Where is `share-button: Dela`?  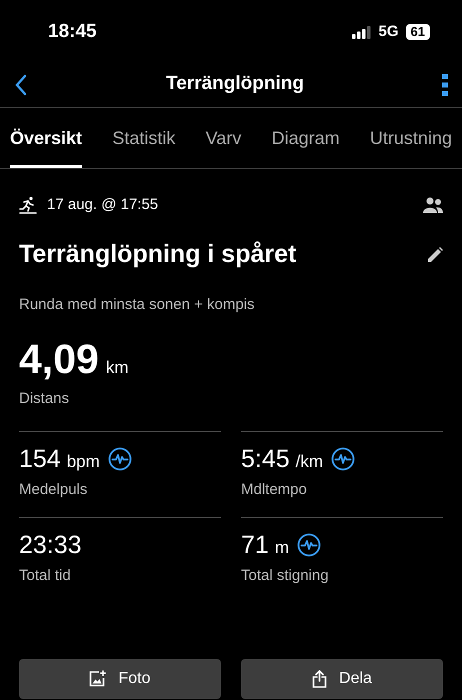
share-button: Dela is located at coordinates (342, 678).